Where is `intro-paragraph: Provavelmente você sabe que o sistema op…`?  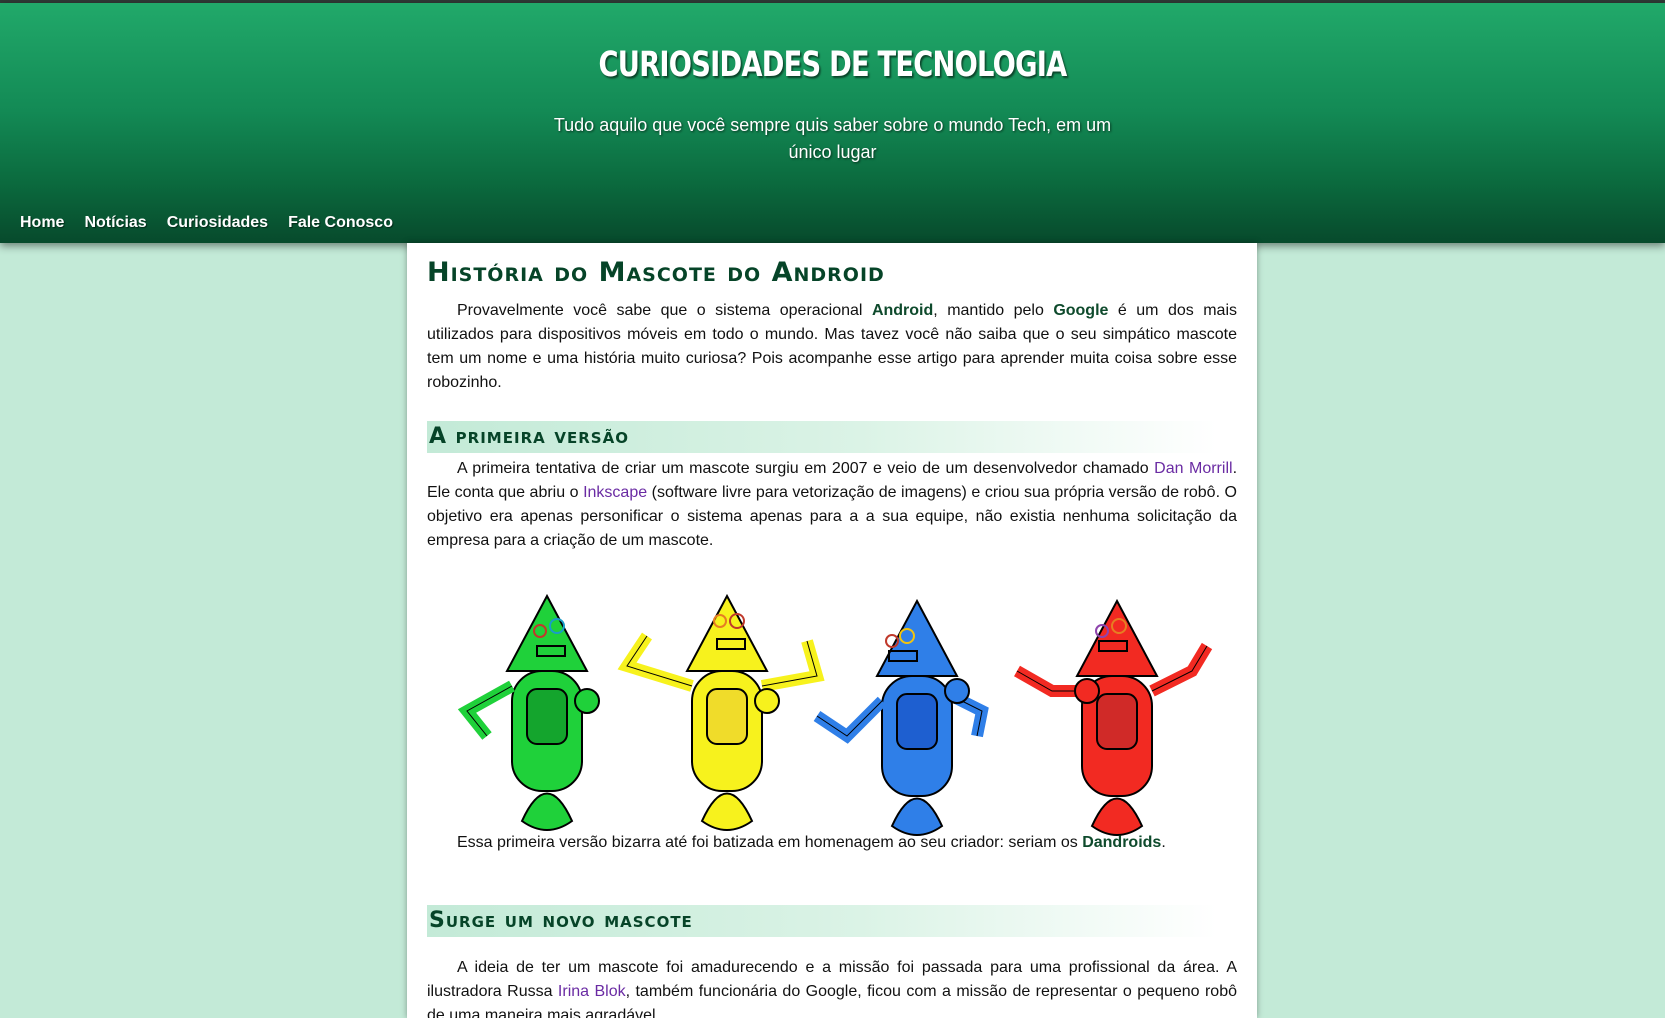
intro-paragraph: Provavelmente você sabe que o sistema op… is located at coordinates (832, 347).